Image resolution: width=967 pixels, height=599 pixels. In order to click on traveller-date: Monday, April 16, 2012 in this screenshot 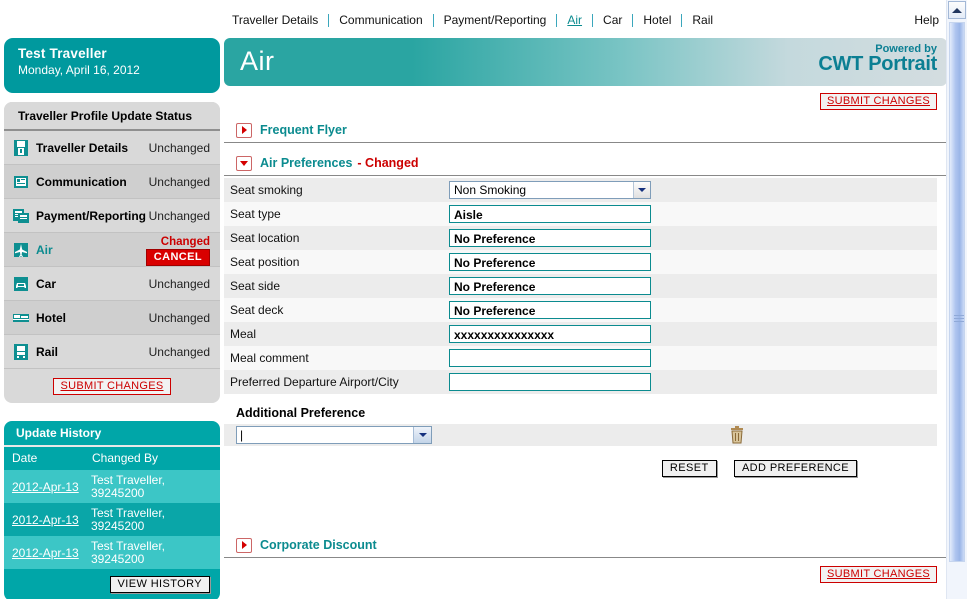, I will do `click(79, 70)`.